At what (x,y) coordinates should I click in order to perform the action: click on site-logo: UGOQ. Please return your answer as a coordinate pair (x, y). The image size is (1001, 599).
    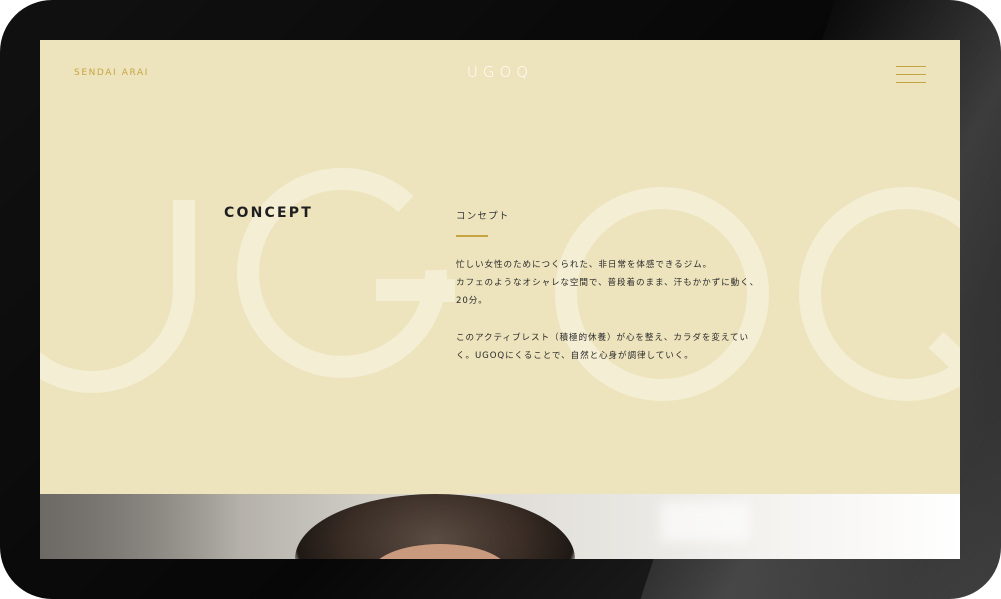
    Looking at the image, I should click on (500, 72).